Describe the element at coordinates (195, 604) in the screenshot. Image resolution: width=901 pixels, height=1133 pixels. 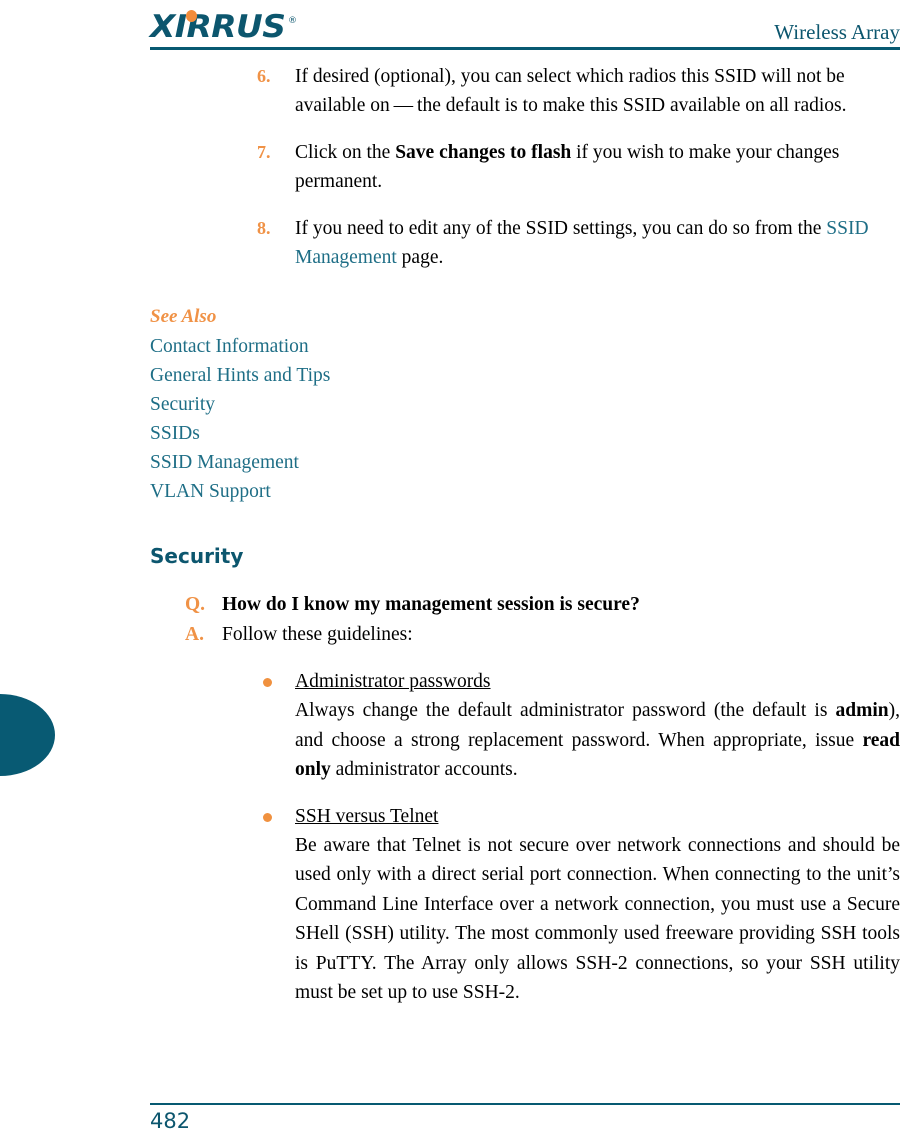
I see `qa-marker: Q.` at that location.